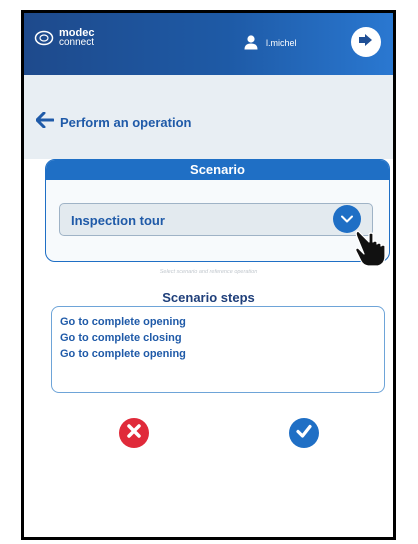 The height and width of the screenshot is (544, 418). I want to click on cancel-button, so click(134, 433).